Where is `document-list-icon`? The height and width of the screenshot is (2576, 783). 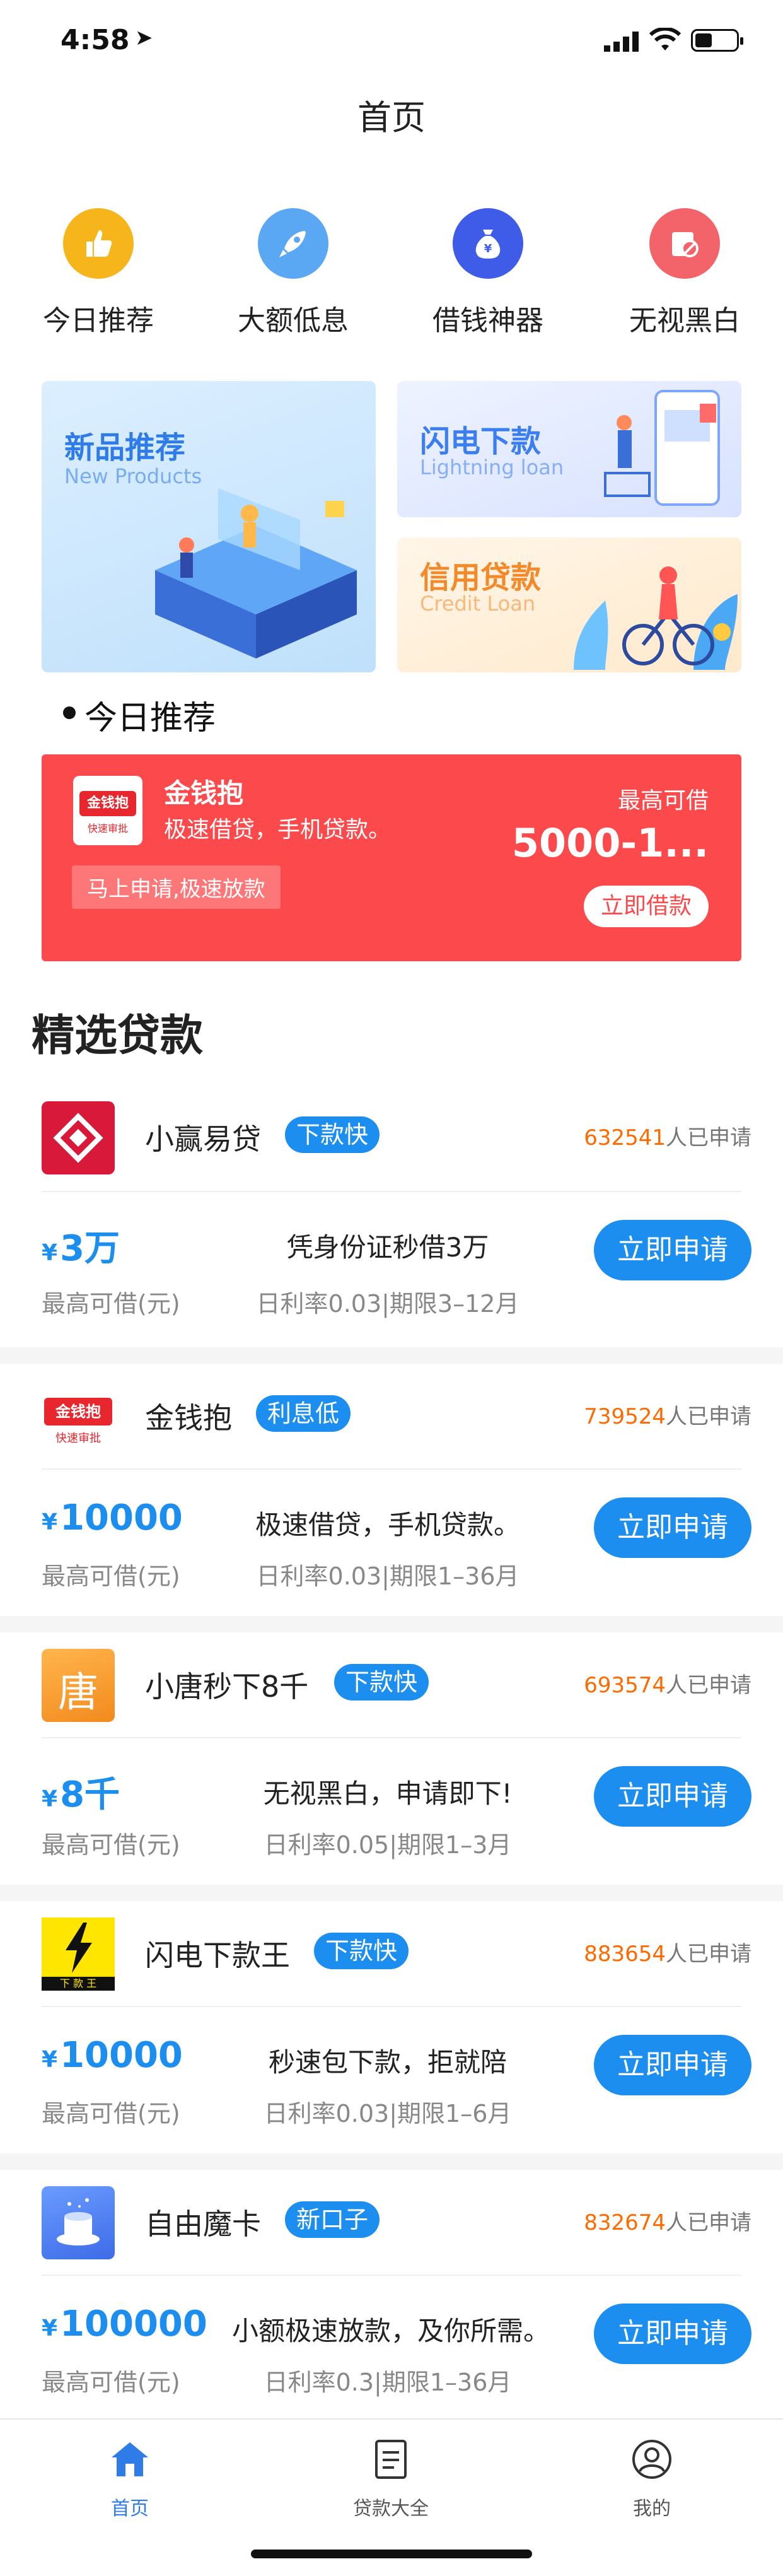
document-list-icon is located at coordinates (391, 2459).